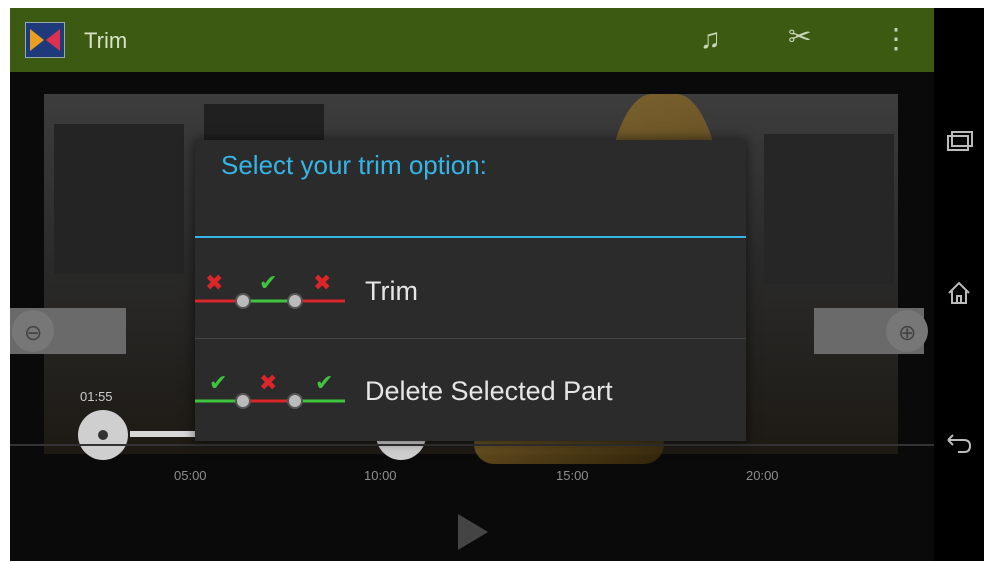 This screenshot has height=562, width=990. What do you see at coordinates (106, 40) in the screenshot?
I see `app-title: Trim` at bounding box center [106, 40].